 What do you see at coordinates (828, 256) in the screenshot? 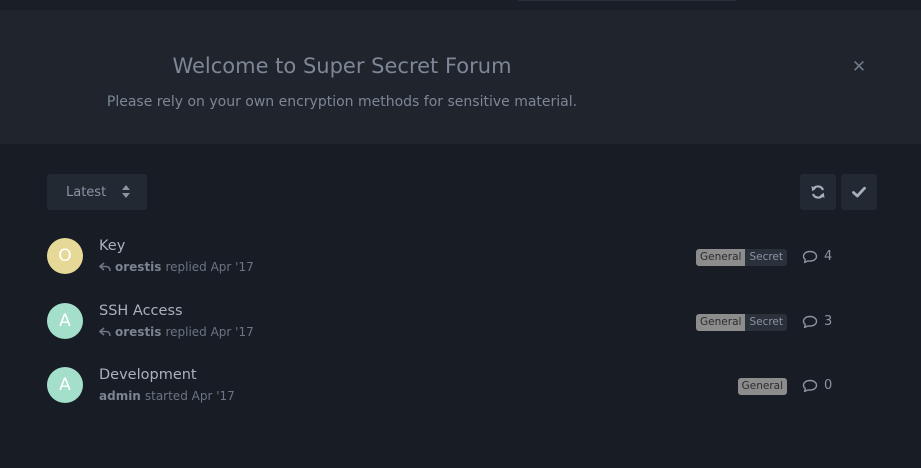
I see `reply-count-value: 4` at bounding box center [828, 256].